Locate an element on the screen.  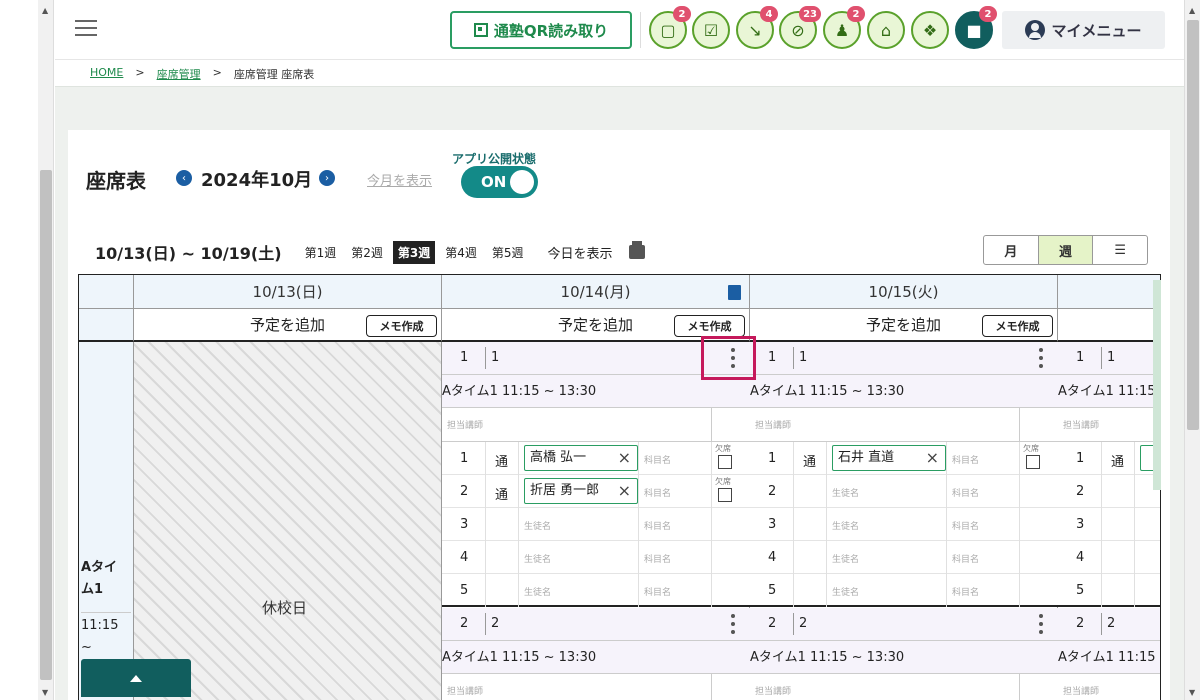
checklist-icon: ☑ is located at coordinates (711, 30).